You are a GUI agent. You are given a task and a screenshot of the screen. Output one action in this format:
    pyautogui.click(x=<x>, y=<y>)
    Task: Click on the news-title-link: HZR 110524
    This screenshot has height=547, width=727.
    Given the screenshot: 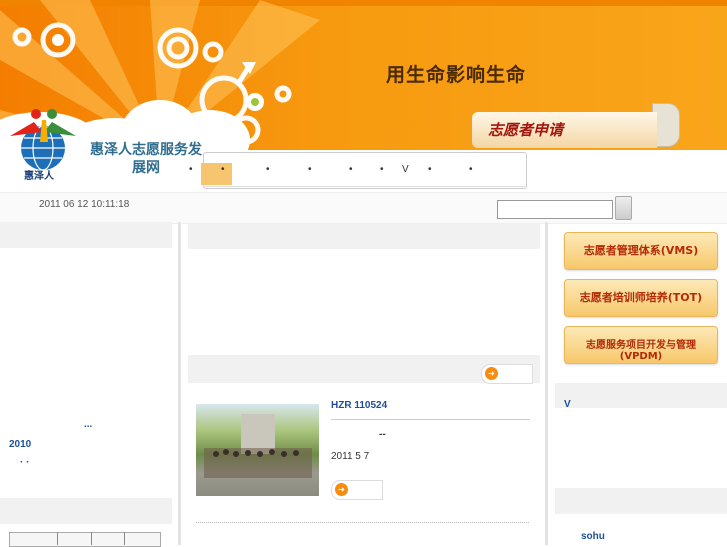 What is the action you would take?
    pyautogui.click(x=359, y=405)
    